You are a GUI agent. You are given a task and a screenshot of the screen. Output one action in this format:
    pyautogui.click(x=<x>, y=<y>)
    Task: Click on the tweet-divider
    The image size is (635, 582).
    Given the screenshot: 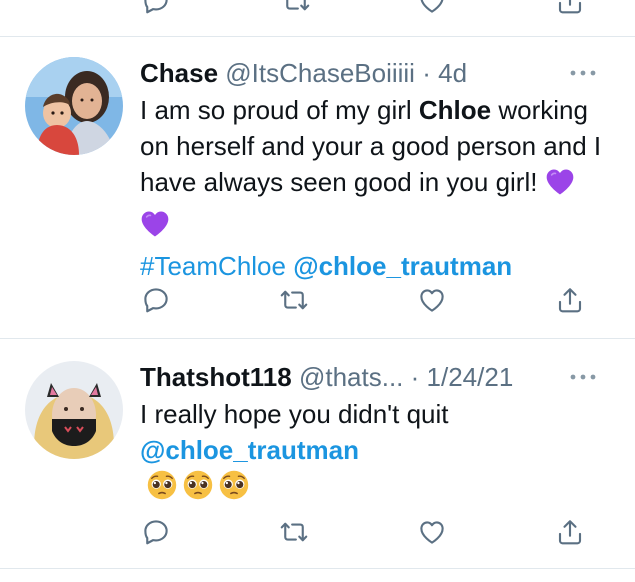 What is the action you would take?
    pyautogui.click(x=317, y=568)
    